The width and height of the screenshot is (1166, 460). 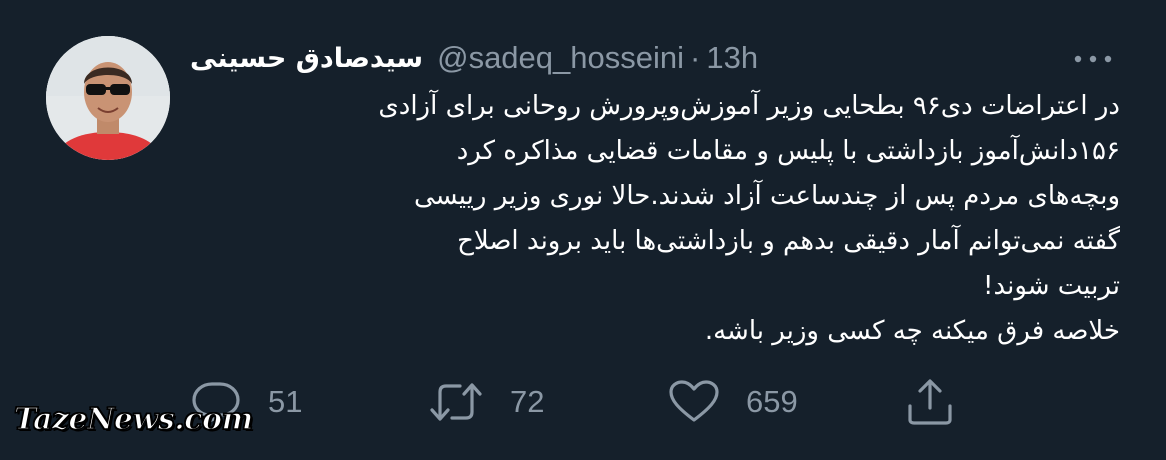 What do you see at coordinates (306, 58) in the screenshot?
I see `display-name: سیدصادق حسینی` at bounding box center [306, 58].